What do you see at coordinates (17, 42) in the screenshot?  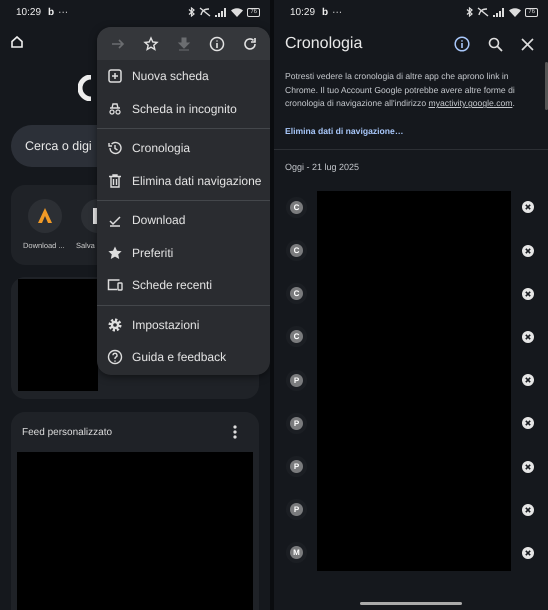 I see `home-icon` at bounding box center [17, 42].